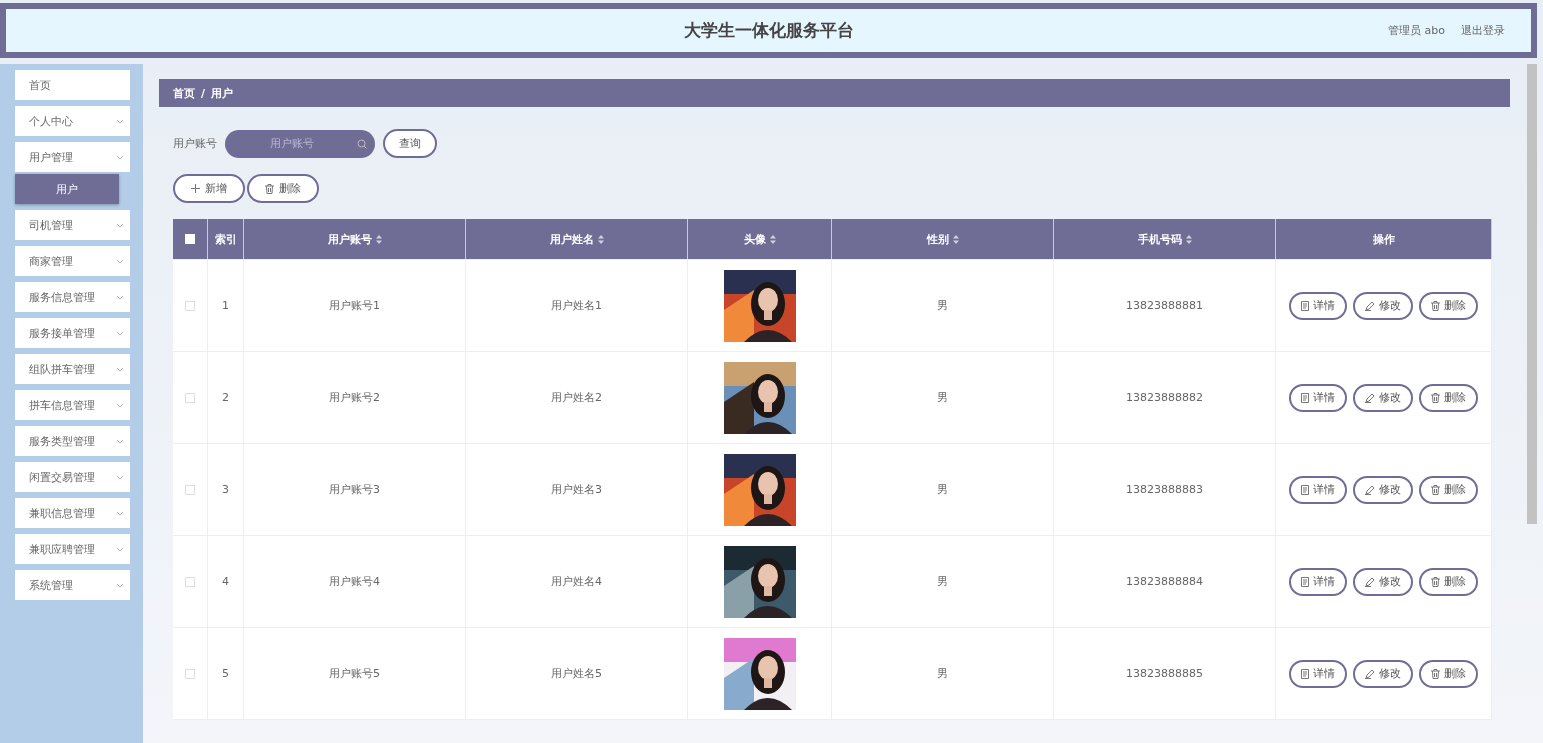 This screenshot has height=743, width=1543. What do you see at coordinates (209, 188) in the screenshot?
I see `add-button: 新增` at bounding box center [209, 188].